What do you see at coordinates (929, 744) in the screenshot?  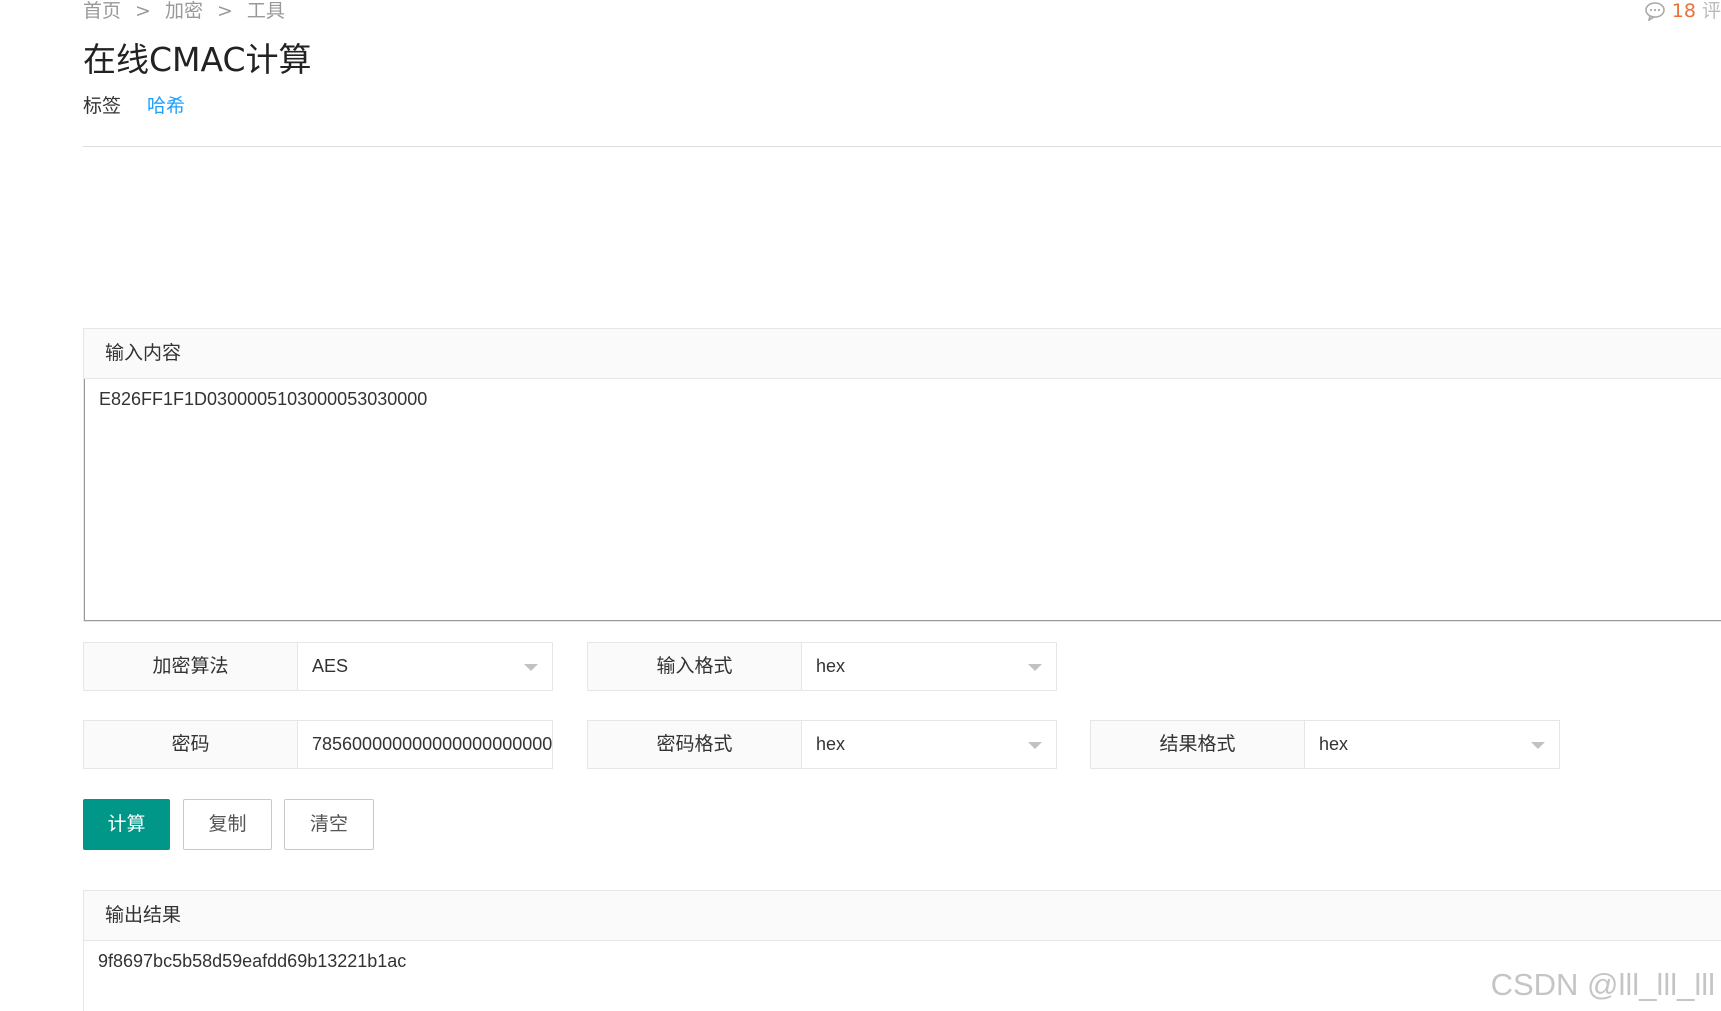 I see `key-format-value: hex` at bounding box center [929, 744].